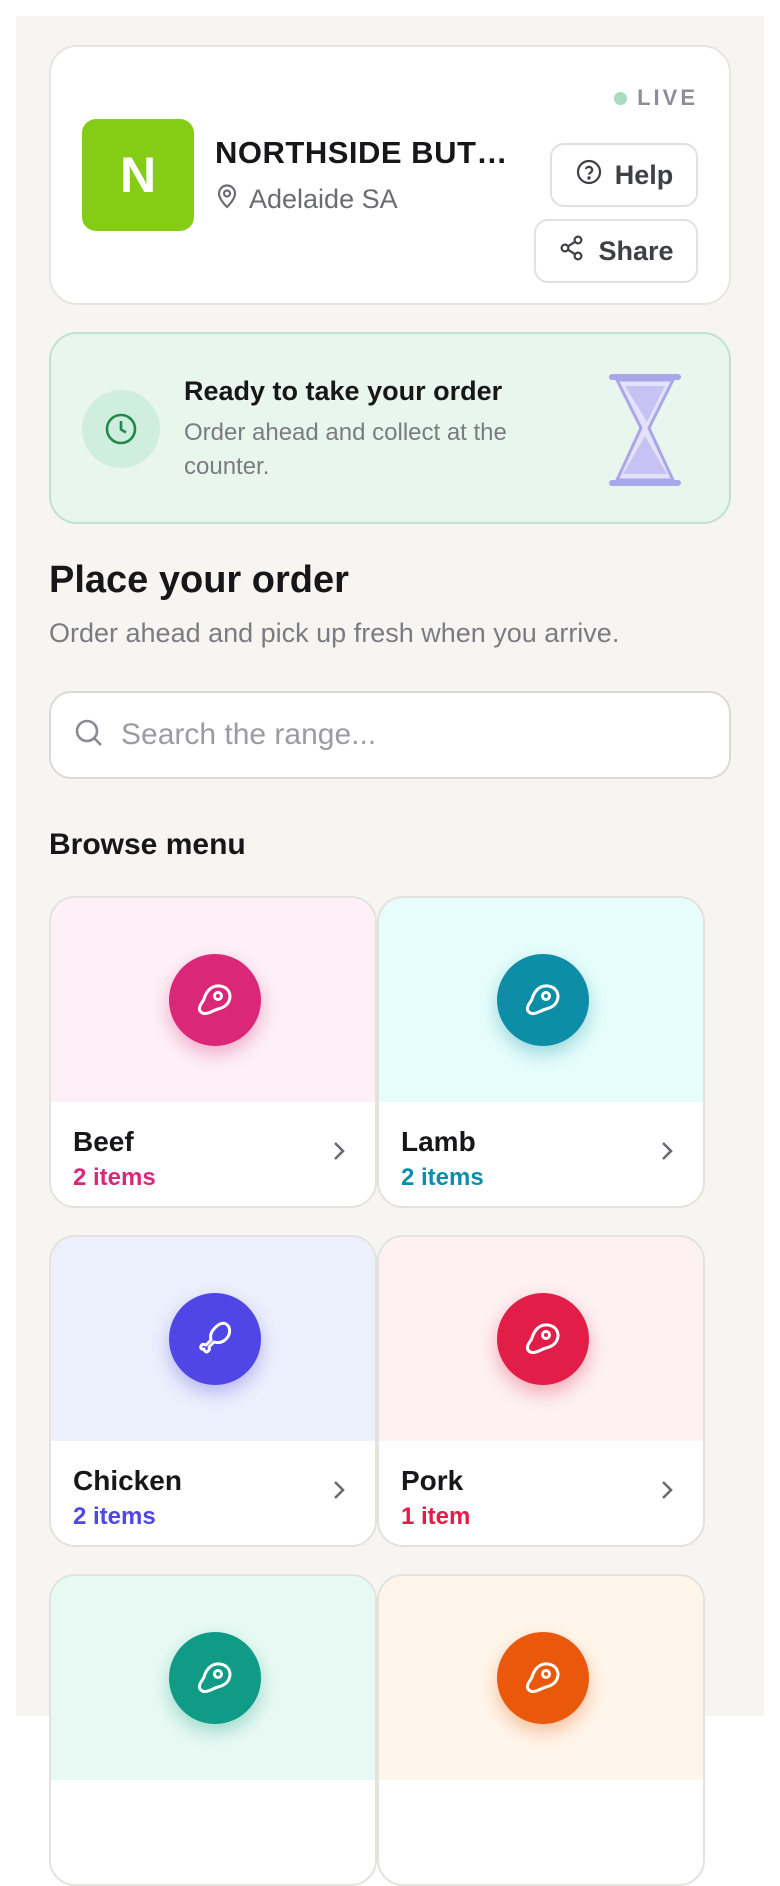  Describe the element at coordinates (438, 1141) in the screenshot. I see `category-name: Lamb` at that location.